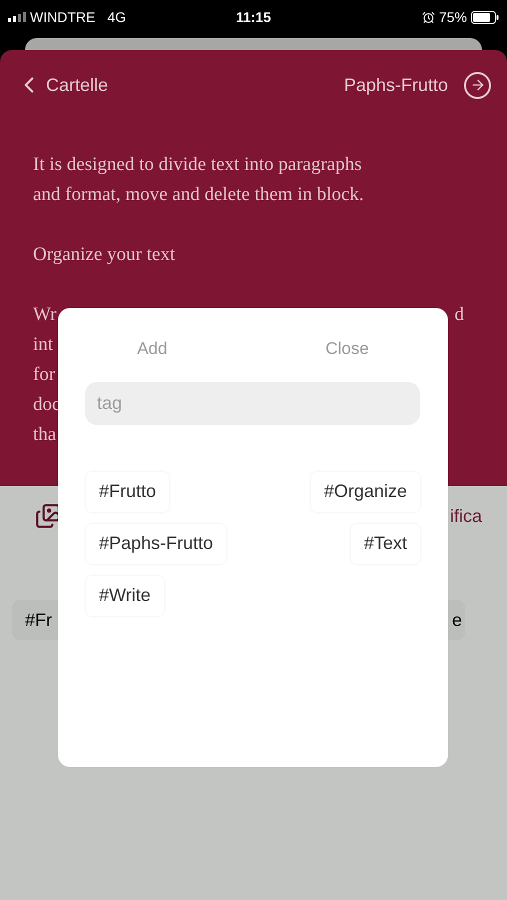 This screenshot has height=900, width=507. What do you see at coordinates (254, 17) in the screenshot?
I see `status-time: 11:15` at bounding box center [254, 17].